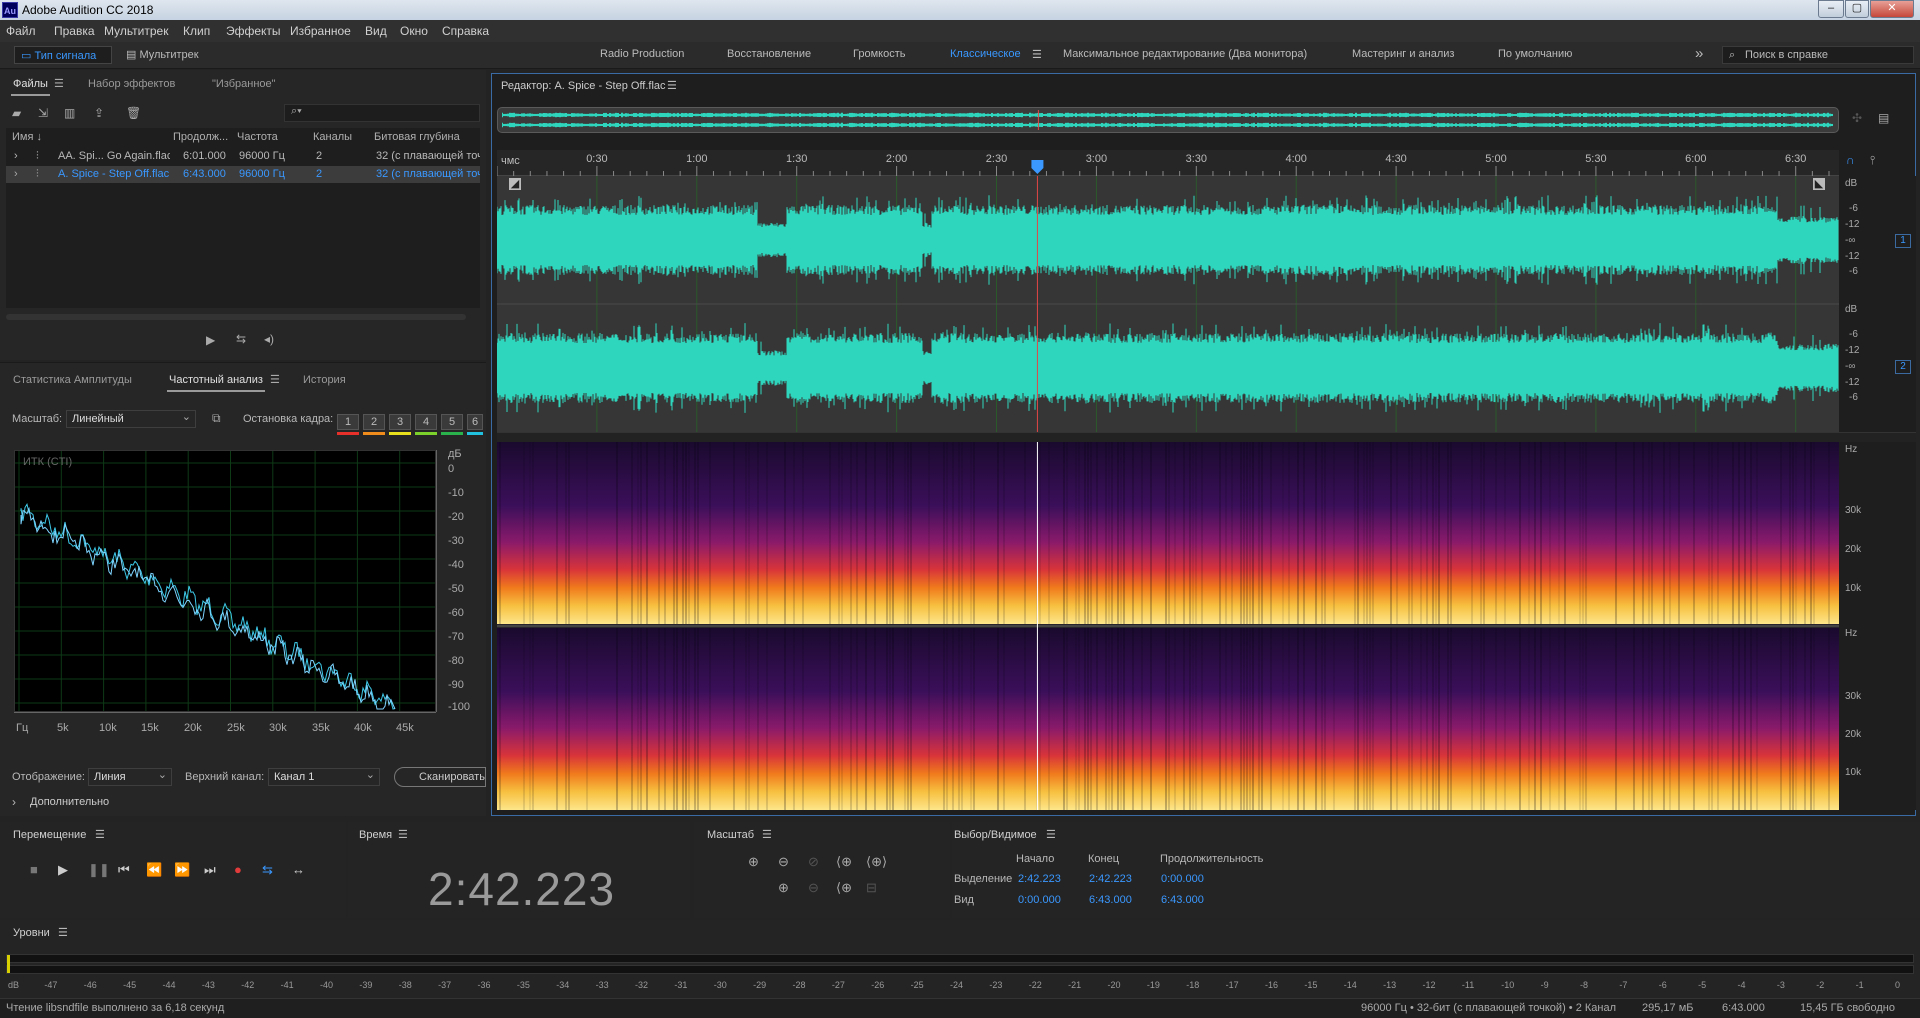 The height and width of the screenshot is (1018, 1920). Describe the element at coordinates (30, 87) in the screenshot. I see `tab-files: Файлы` at that location.